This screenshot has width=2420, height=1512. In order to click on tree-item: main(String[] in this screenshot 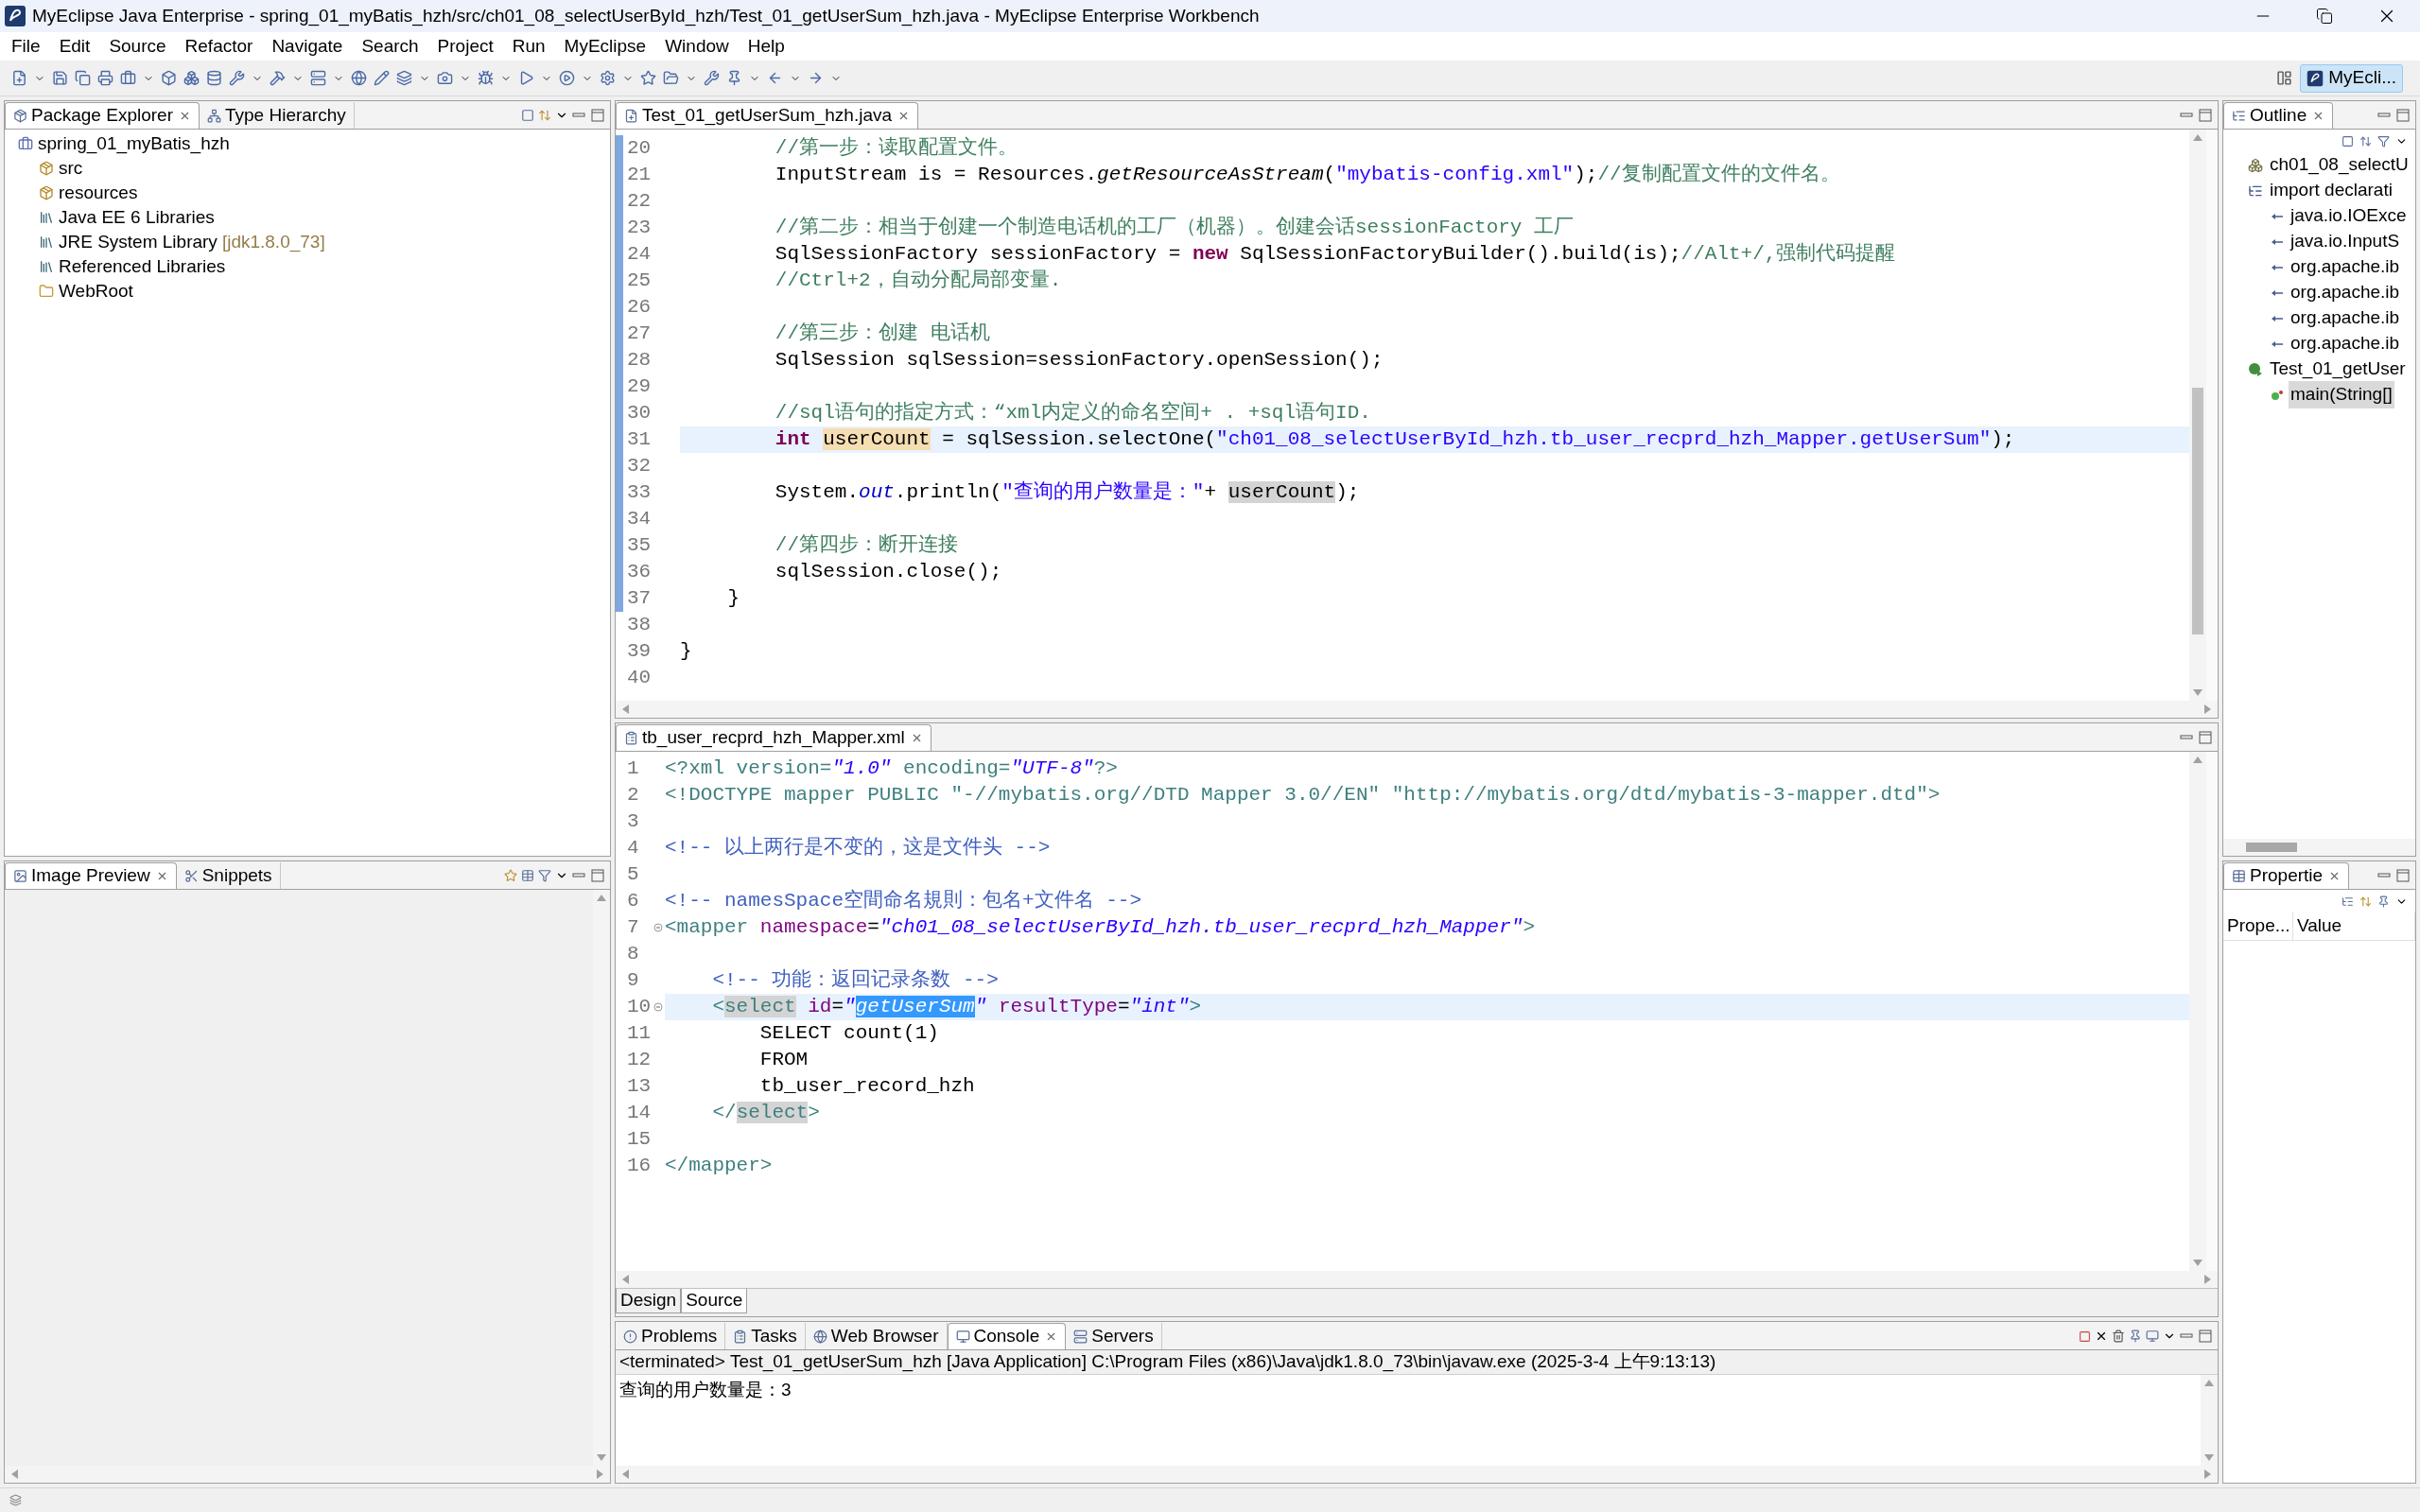, I will do `click(2341, 394)`.